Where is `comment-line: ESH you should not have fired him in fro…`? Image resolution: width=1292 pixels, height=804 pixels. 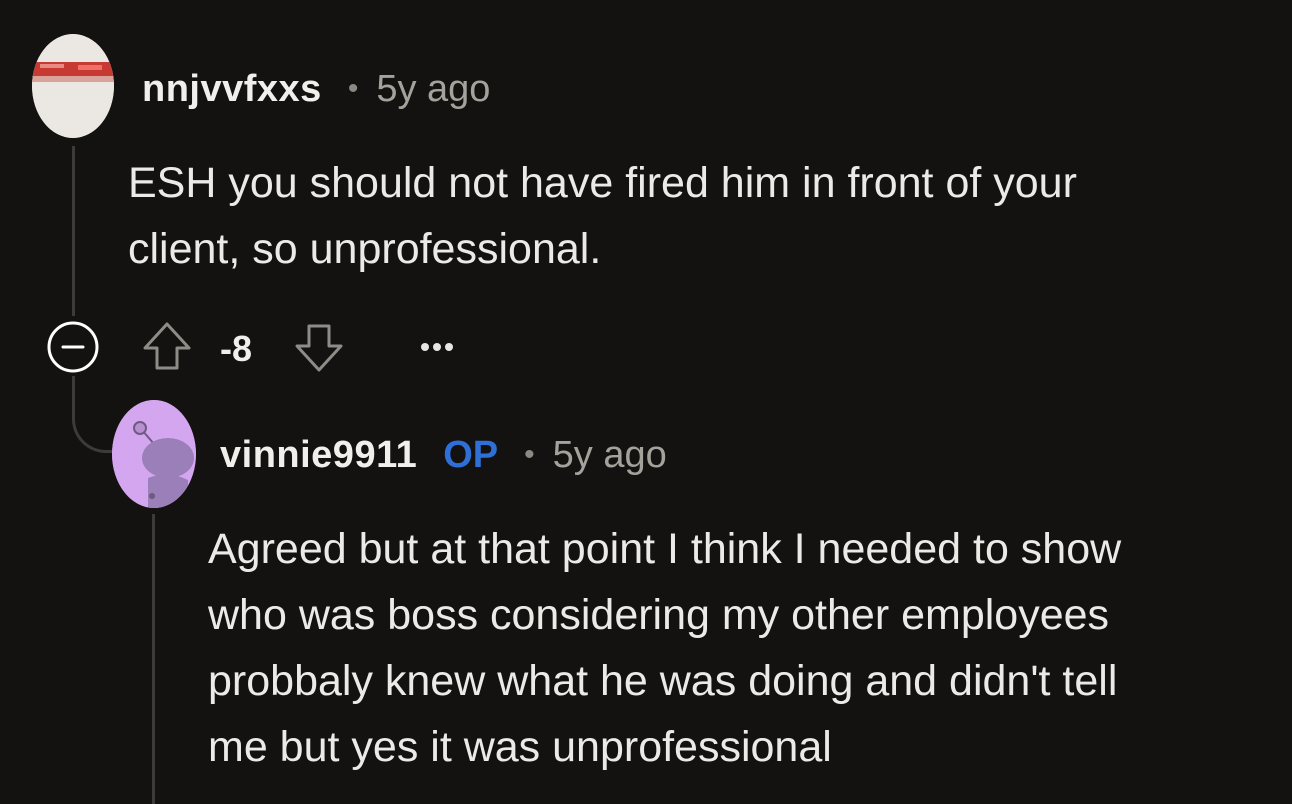 comment-line: ESH you should not have fired him in fro… is located at coordinates (602, 183).